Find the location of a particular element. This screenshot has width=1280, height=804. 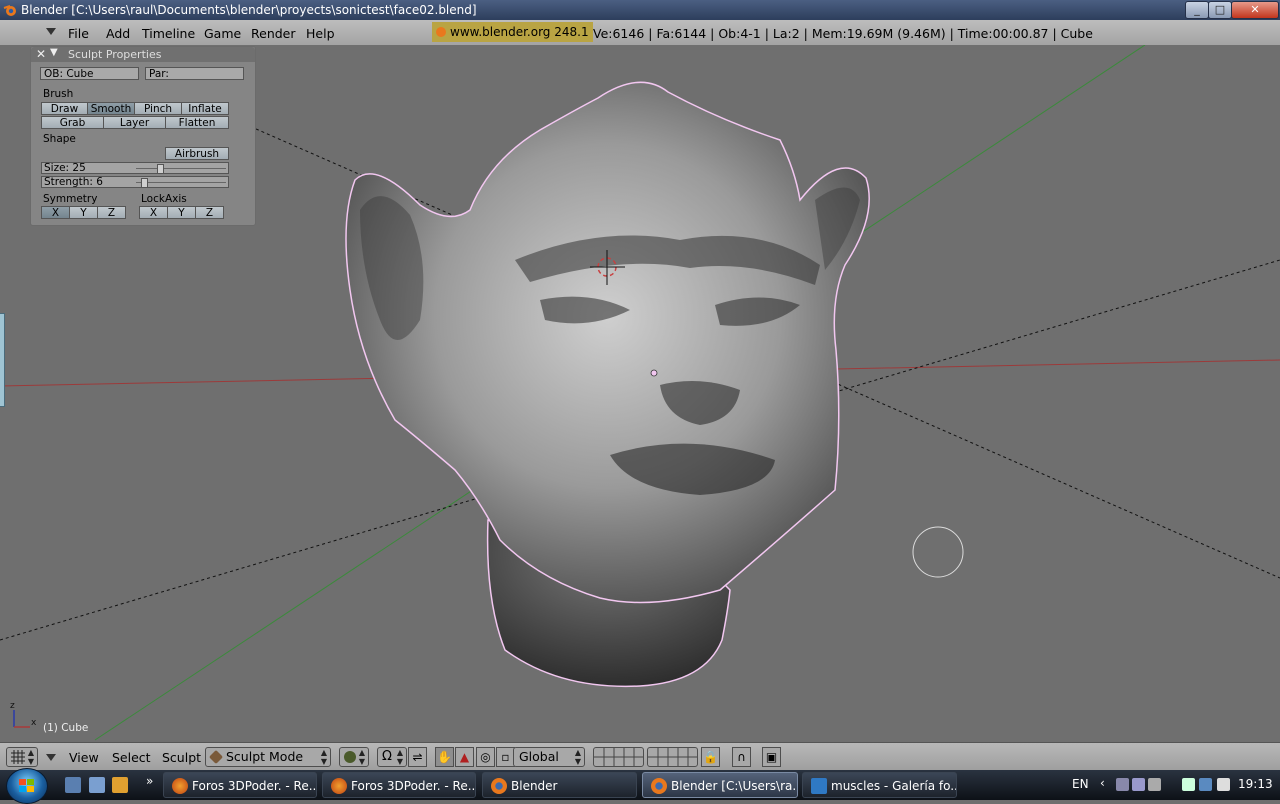

windows-flag-icon is located at coordinates (26, 785).